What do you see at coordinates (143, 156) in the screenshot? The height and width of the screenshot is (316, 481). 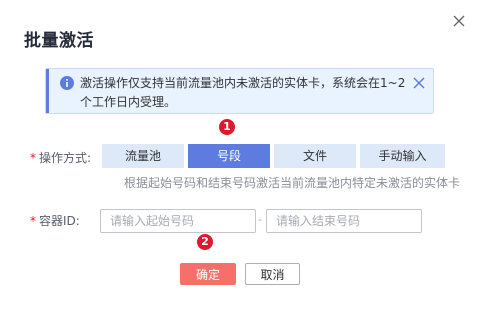 I see `mode-option-flow-pool: 流量池` at bounding box center [143, 156].